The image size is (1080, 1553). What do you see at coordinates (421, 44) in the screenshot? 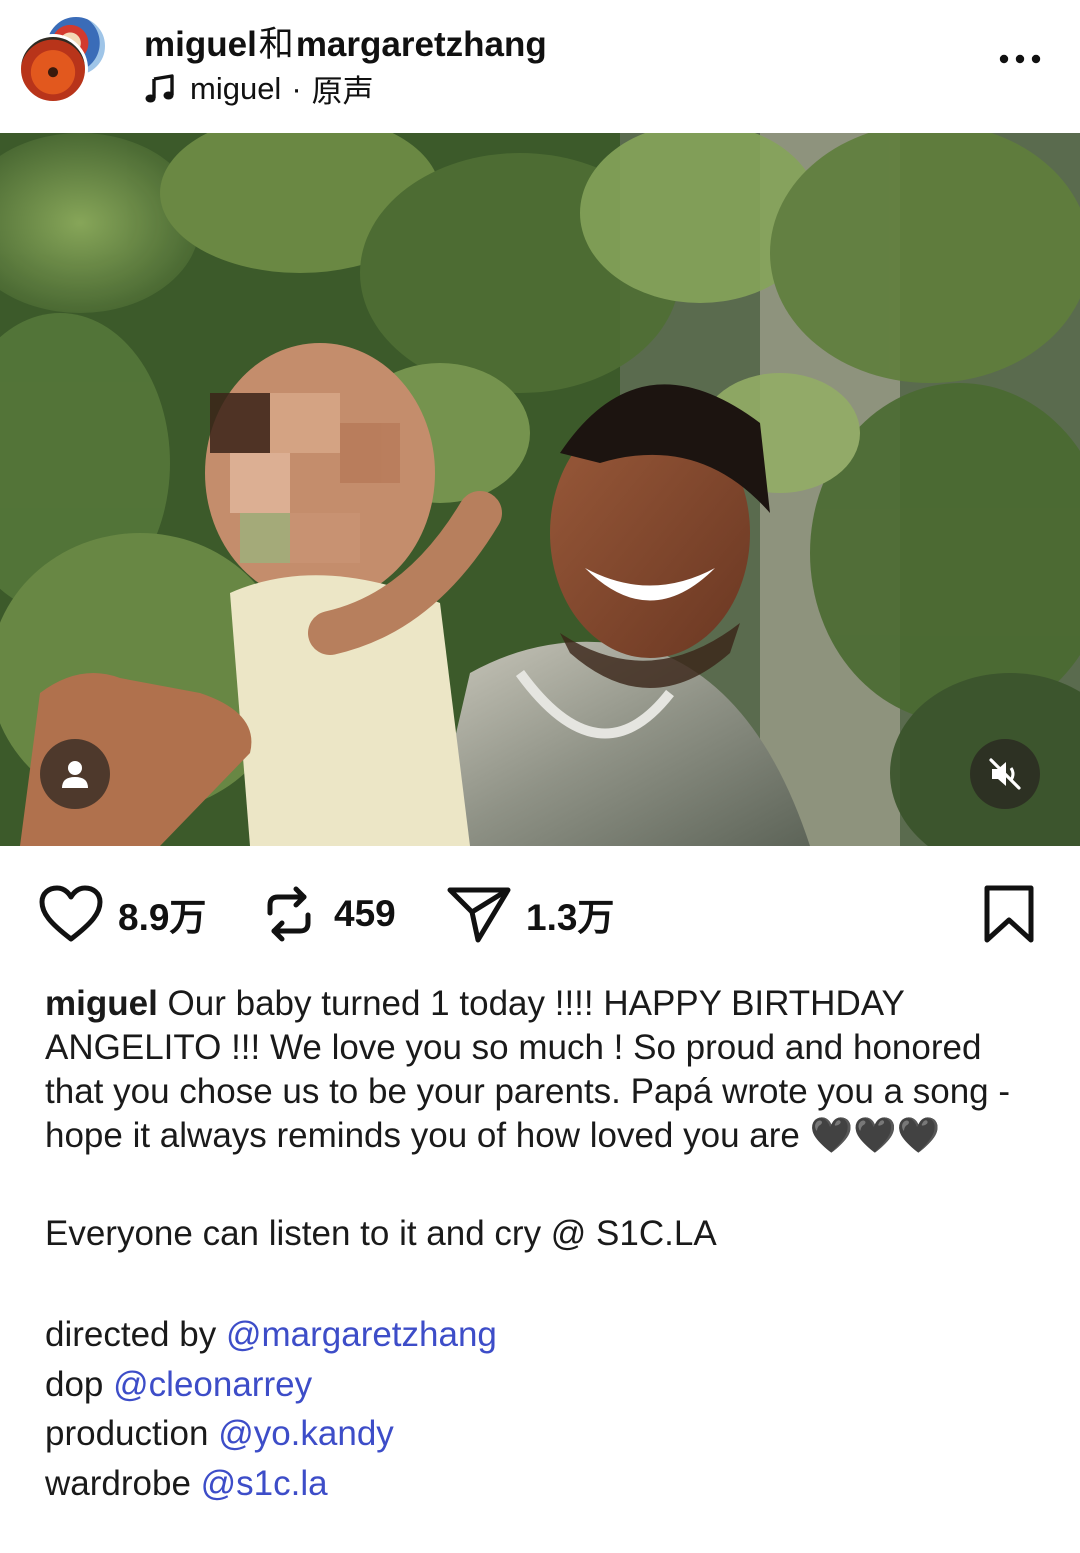
I see `author-secondary-link: margaretzhang` at bounding box center [421, 44].